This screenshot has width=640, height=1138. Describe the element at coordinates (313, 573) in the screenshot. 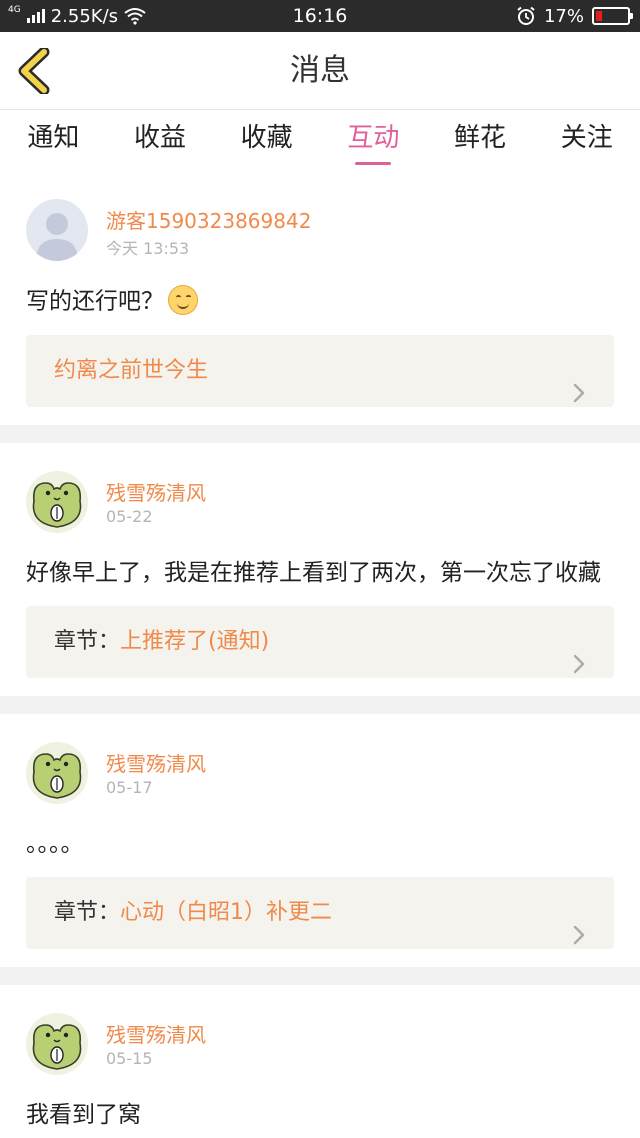

I see `message-text: 好像早上了，我是在推荐上看到了两次，第一次忘了收藏` at that location.